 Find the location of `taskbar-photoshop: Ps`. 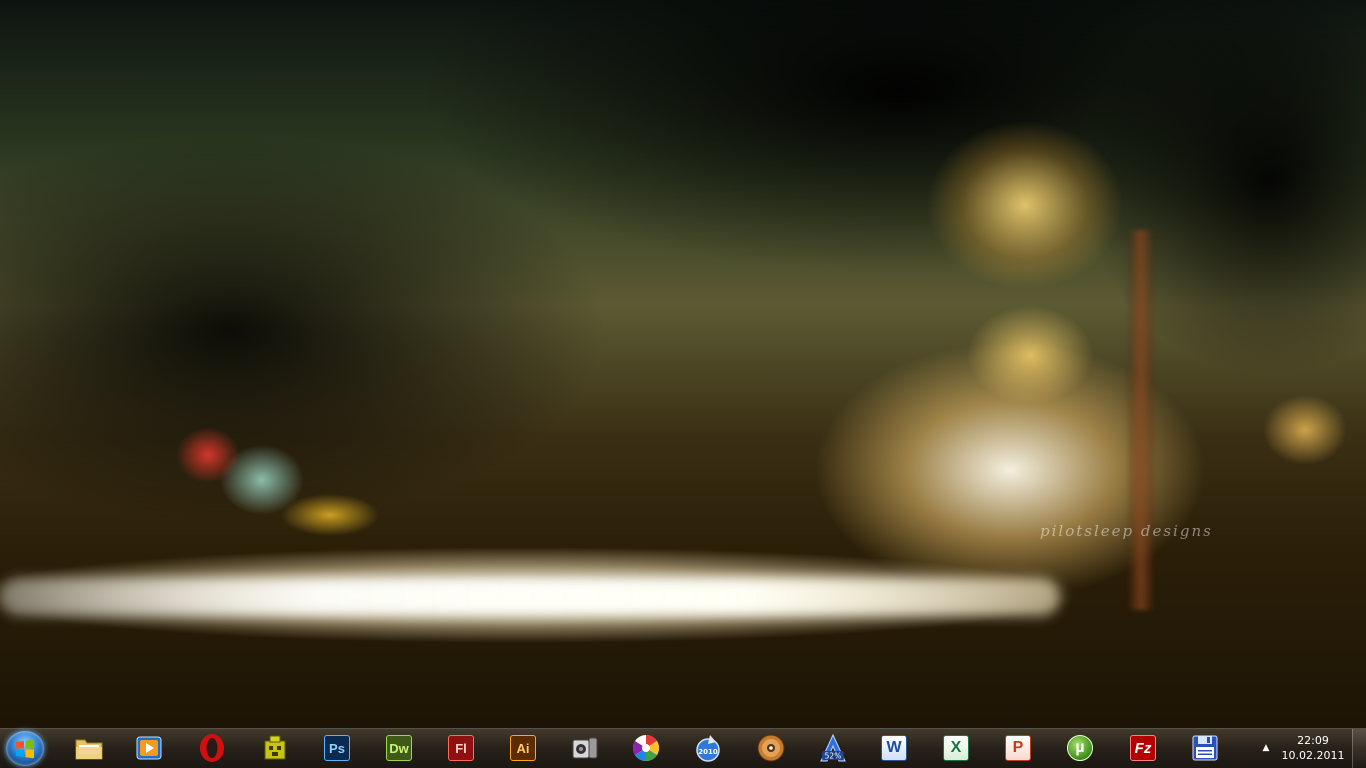

taskbar-photoshop: Ps is located at coordinates (337, 748).